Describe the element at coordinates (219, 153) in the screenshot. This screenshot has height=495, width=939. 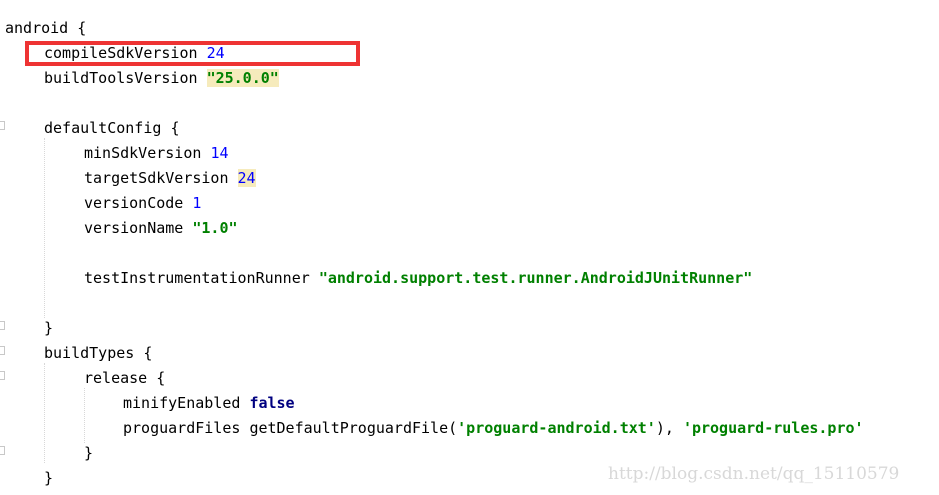
I see `code-number: 14` at that location.